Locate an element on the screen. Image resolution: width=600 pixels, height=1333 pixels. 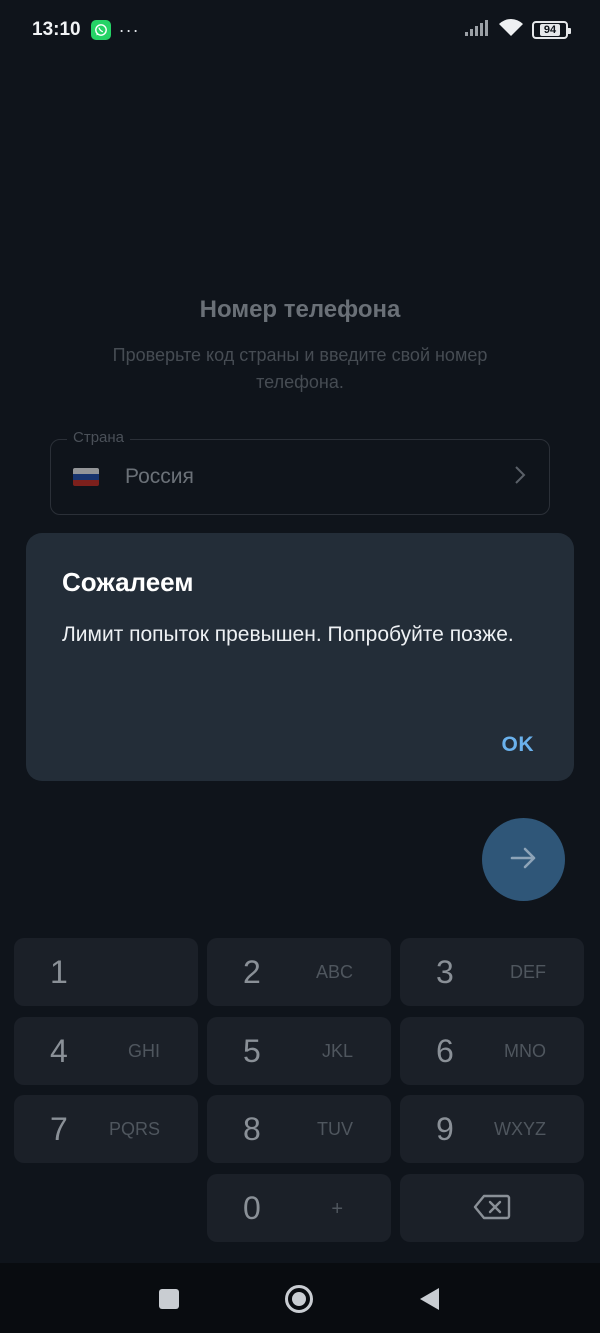
key-4: 4 GHI is located at coordinates (106, 1051).